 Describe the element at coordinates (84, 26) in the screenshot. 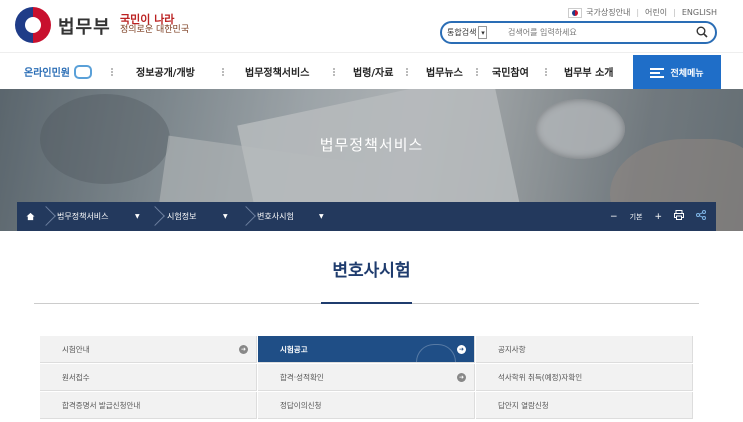

I see `ministry-name: 법무부` at that location.